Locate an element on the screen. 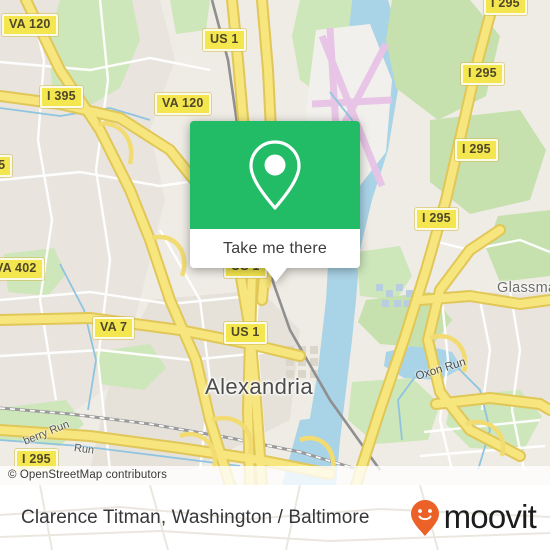 This screenshot has width=550, height=550. moovit-brand: moovit is located at coordinates (473, 517).